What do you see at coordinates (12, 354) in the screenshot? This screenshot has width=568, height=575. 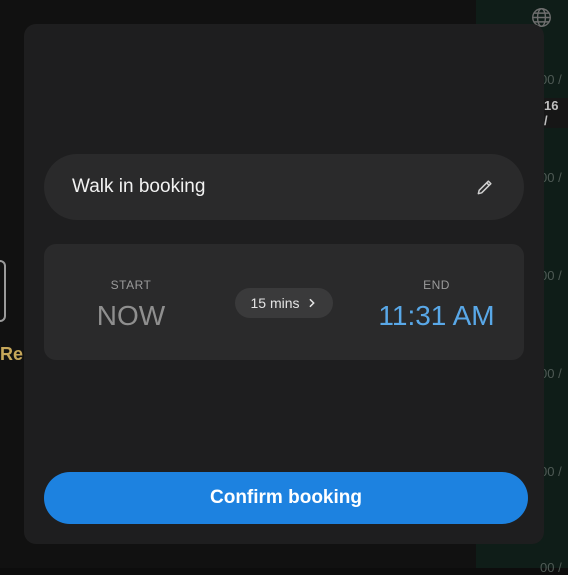 I see `background-text-fragment: Rep` at bounding box center [12, 354].